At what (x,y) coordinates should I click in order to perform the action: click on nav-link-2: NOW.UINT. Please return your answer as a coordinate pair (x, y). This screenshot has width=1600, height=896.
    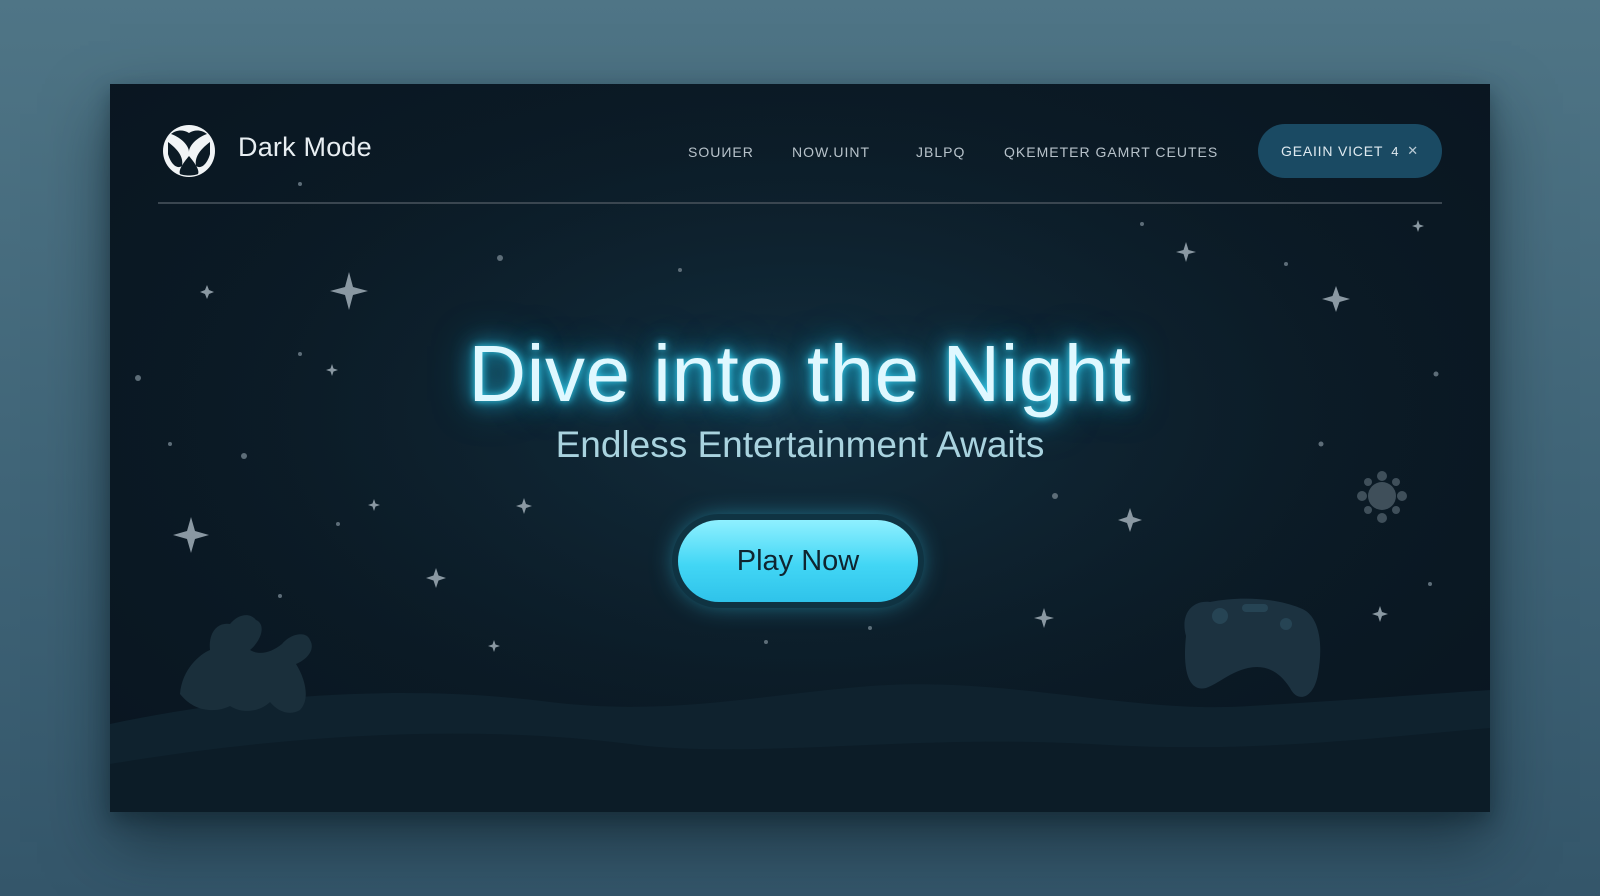
    Looking at the image, I should click on (831, 152).